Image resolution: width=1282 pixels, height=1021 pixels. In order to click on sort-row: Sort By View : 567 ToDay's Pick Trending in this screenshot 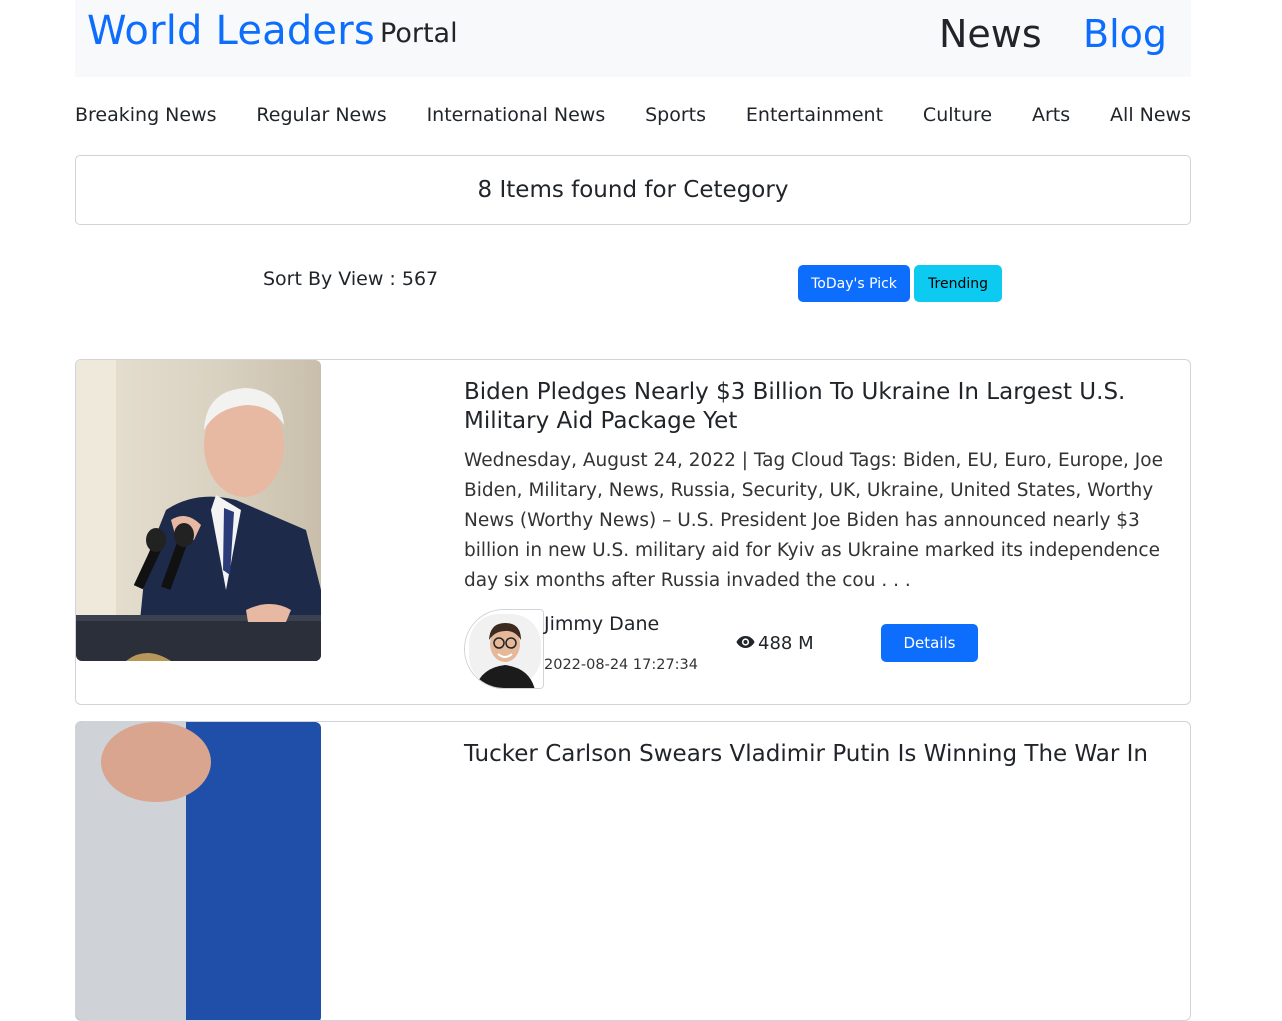, I will do `click(633, 285)`.